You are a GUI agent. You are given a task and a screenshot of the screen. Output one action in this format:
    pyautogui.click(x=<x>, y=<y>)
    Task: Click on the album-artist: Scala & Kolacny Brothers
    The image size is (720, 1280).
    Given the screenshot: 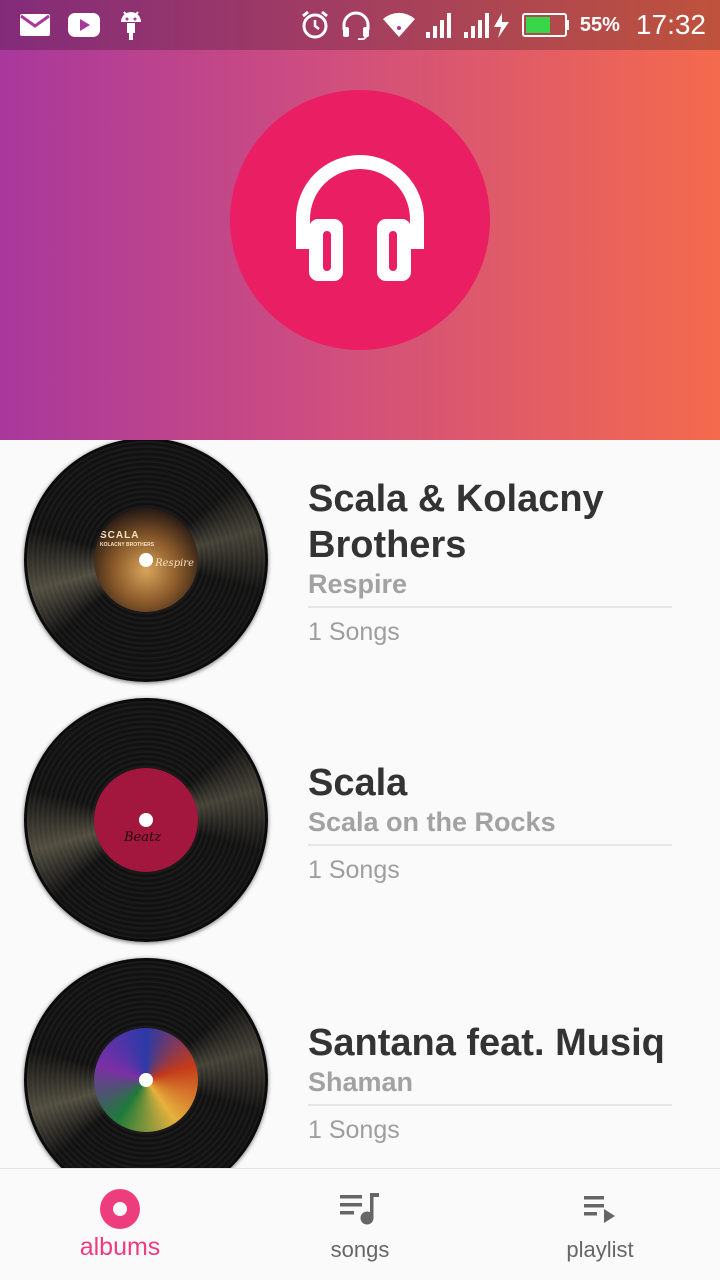 What is the action you would take?
    pyautogui.click(x=456, y=522)
    